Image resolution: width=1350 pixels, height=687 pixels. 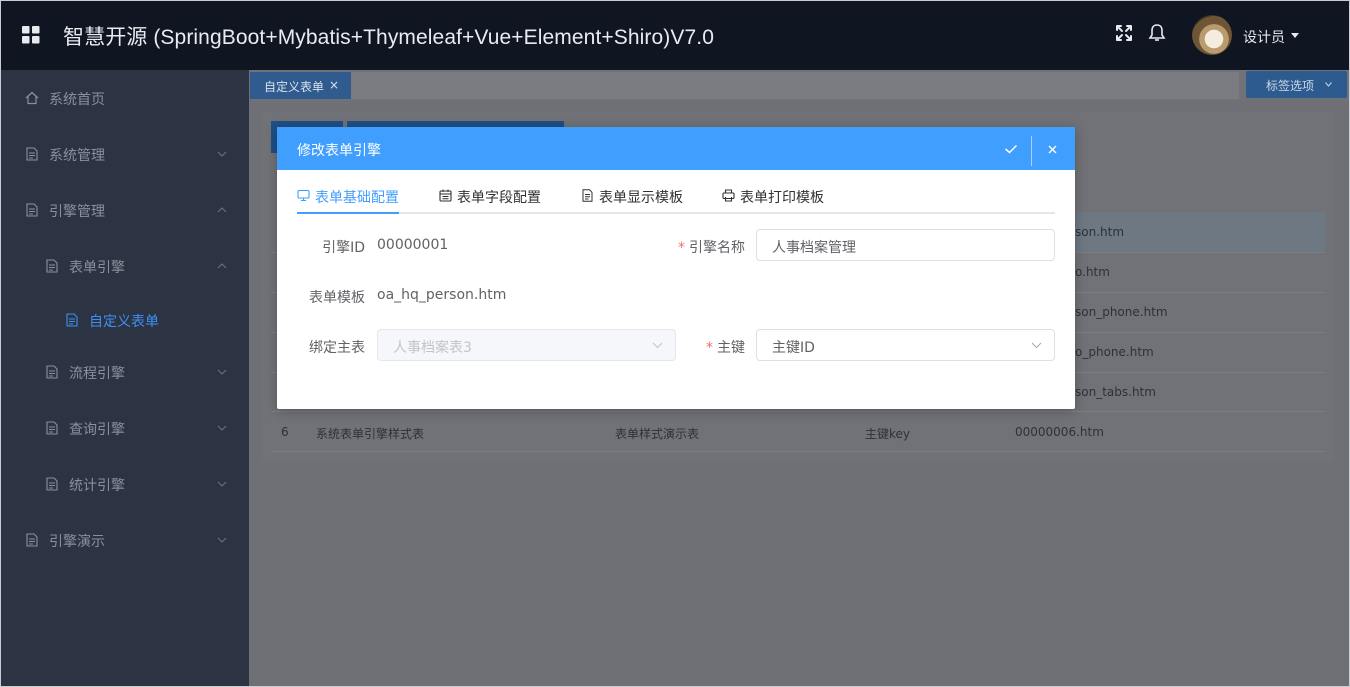 What do you see at coordinates (77, 542) in the screenshot?
I see `sidebar-item-label: 引擎演示` at bounding box center [77, 542].